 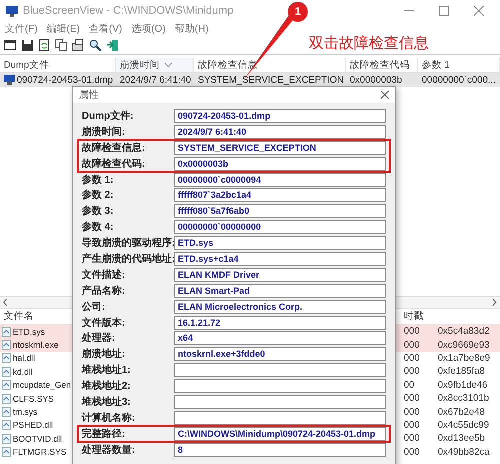 What do you see at coordinates (420, 316) in the screenshot?
I see `column-header: 时戳` at bounding box center [420, 316].